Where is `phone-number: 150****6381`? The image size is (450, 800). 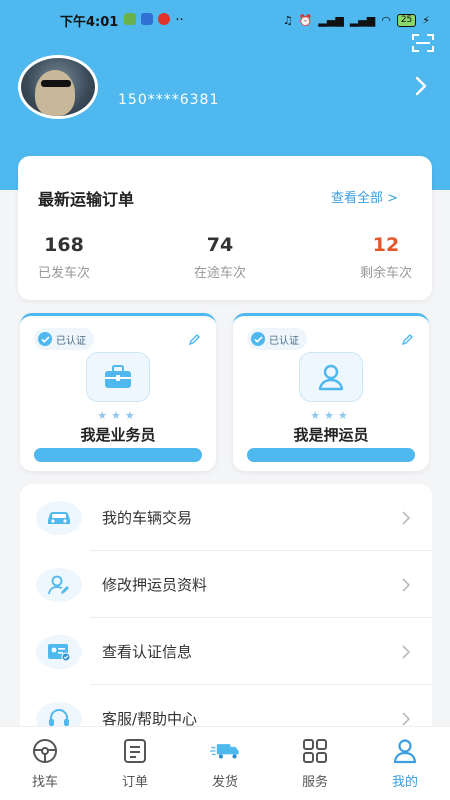
phone-number: 150****6381 is located at coordinates (169, 100).